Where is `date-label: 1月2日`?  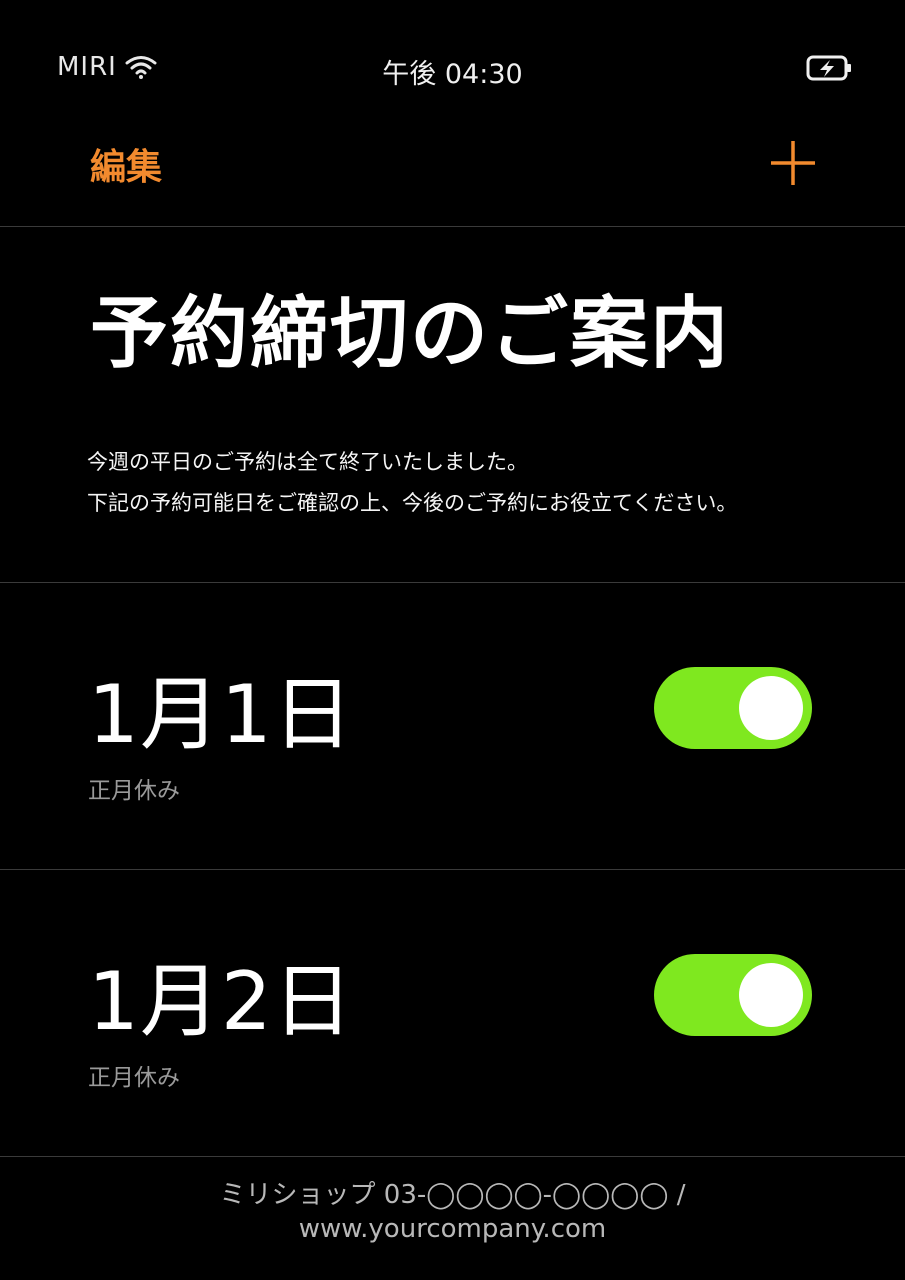
date-label: 1月2日 is located at coordinates (221, 1001).